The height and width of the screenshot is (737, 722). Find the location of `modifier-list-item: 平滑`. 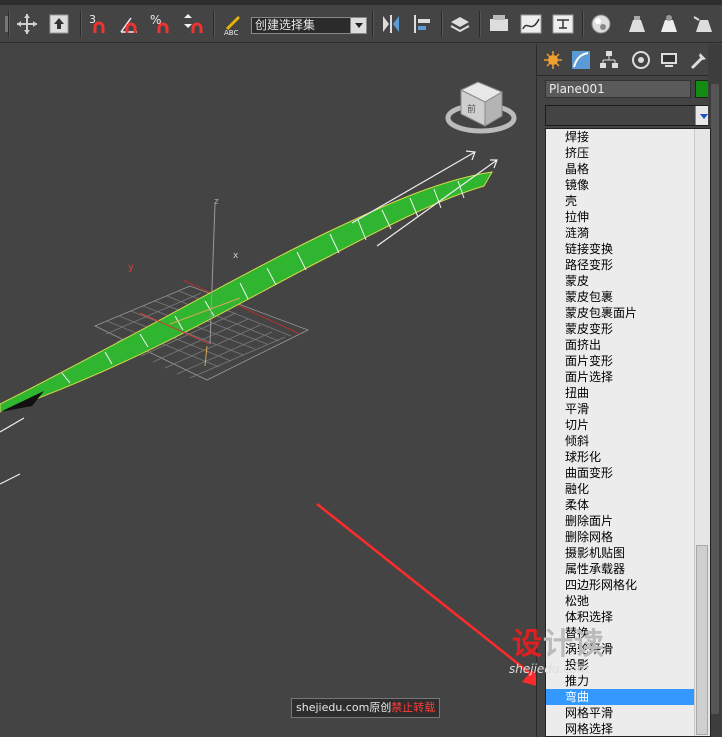

modifier-list-item: 平滑 is located at coordinates (621, 409).